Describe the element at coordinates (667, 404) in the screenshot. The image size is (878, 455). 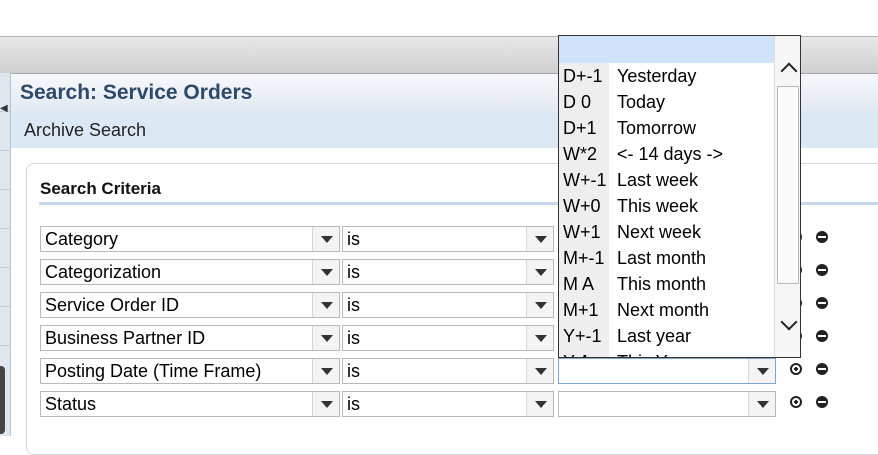
I see `value-select` at that location.